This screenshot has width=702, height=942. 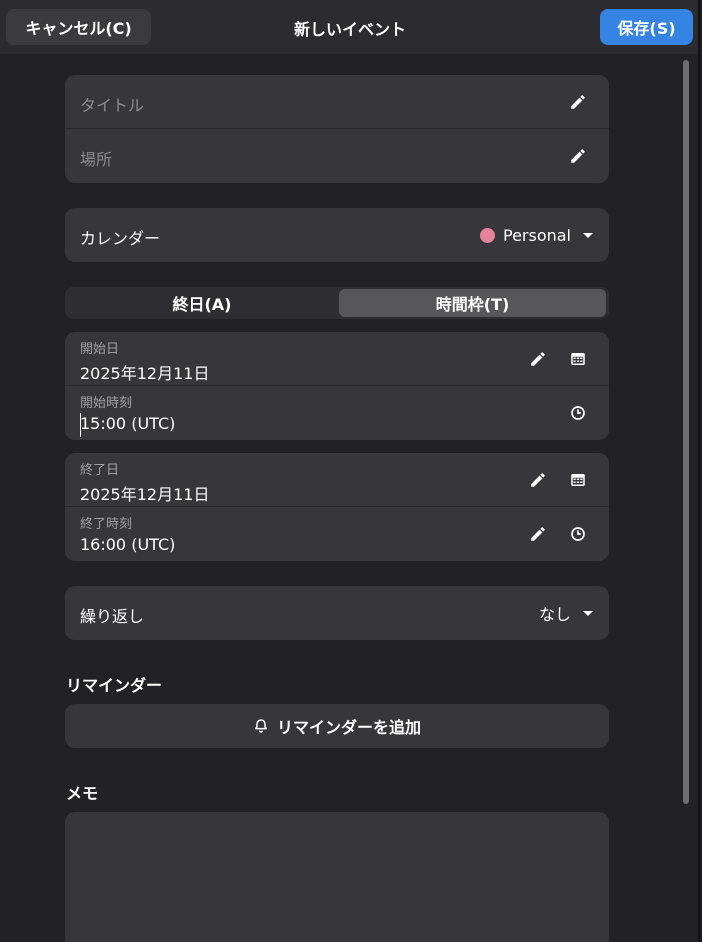 What do you see at coordinates (82, 793) in the screenshot?
I see `memo-heading: メモ` at bounding box center [82, 793].